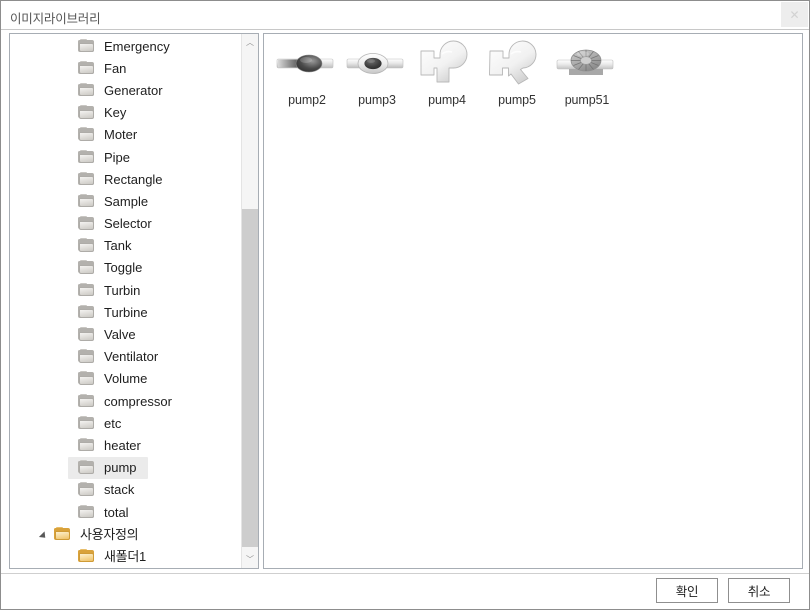  I want to click on scroll-up-arrow-icon: ︿, so click(250, 42).